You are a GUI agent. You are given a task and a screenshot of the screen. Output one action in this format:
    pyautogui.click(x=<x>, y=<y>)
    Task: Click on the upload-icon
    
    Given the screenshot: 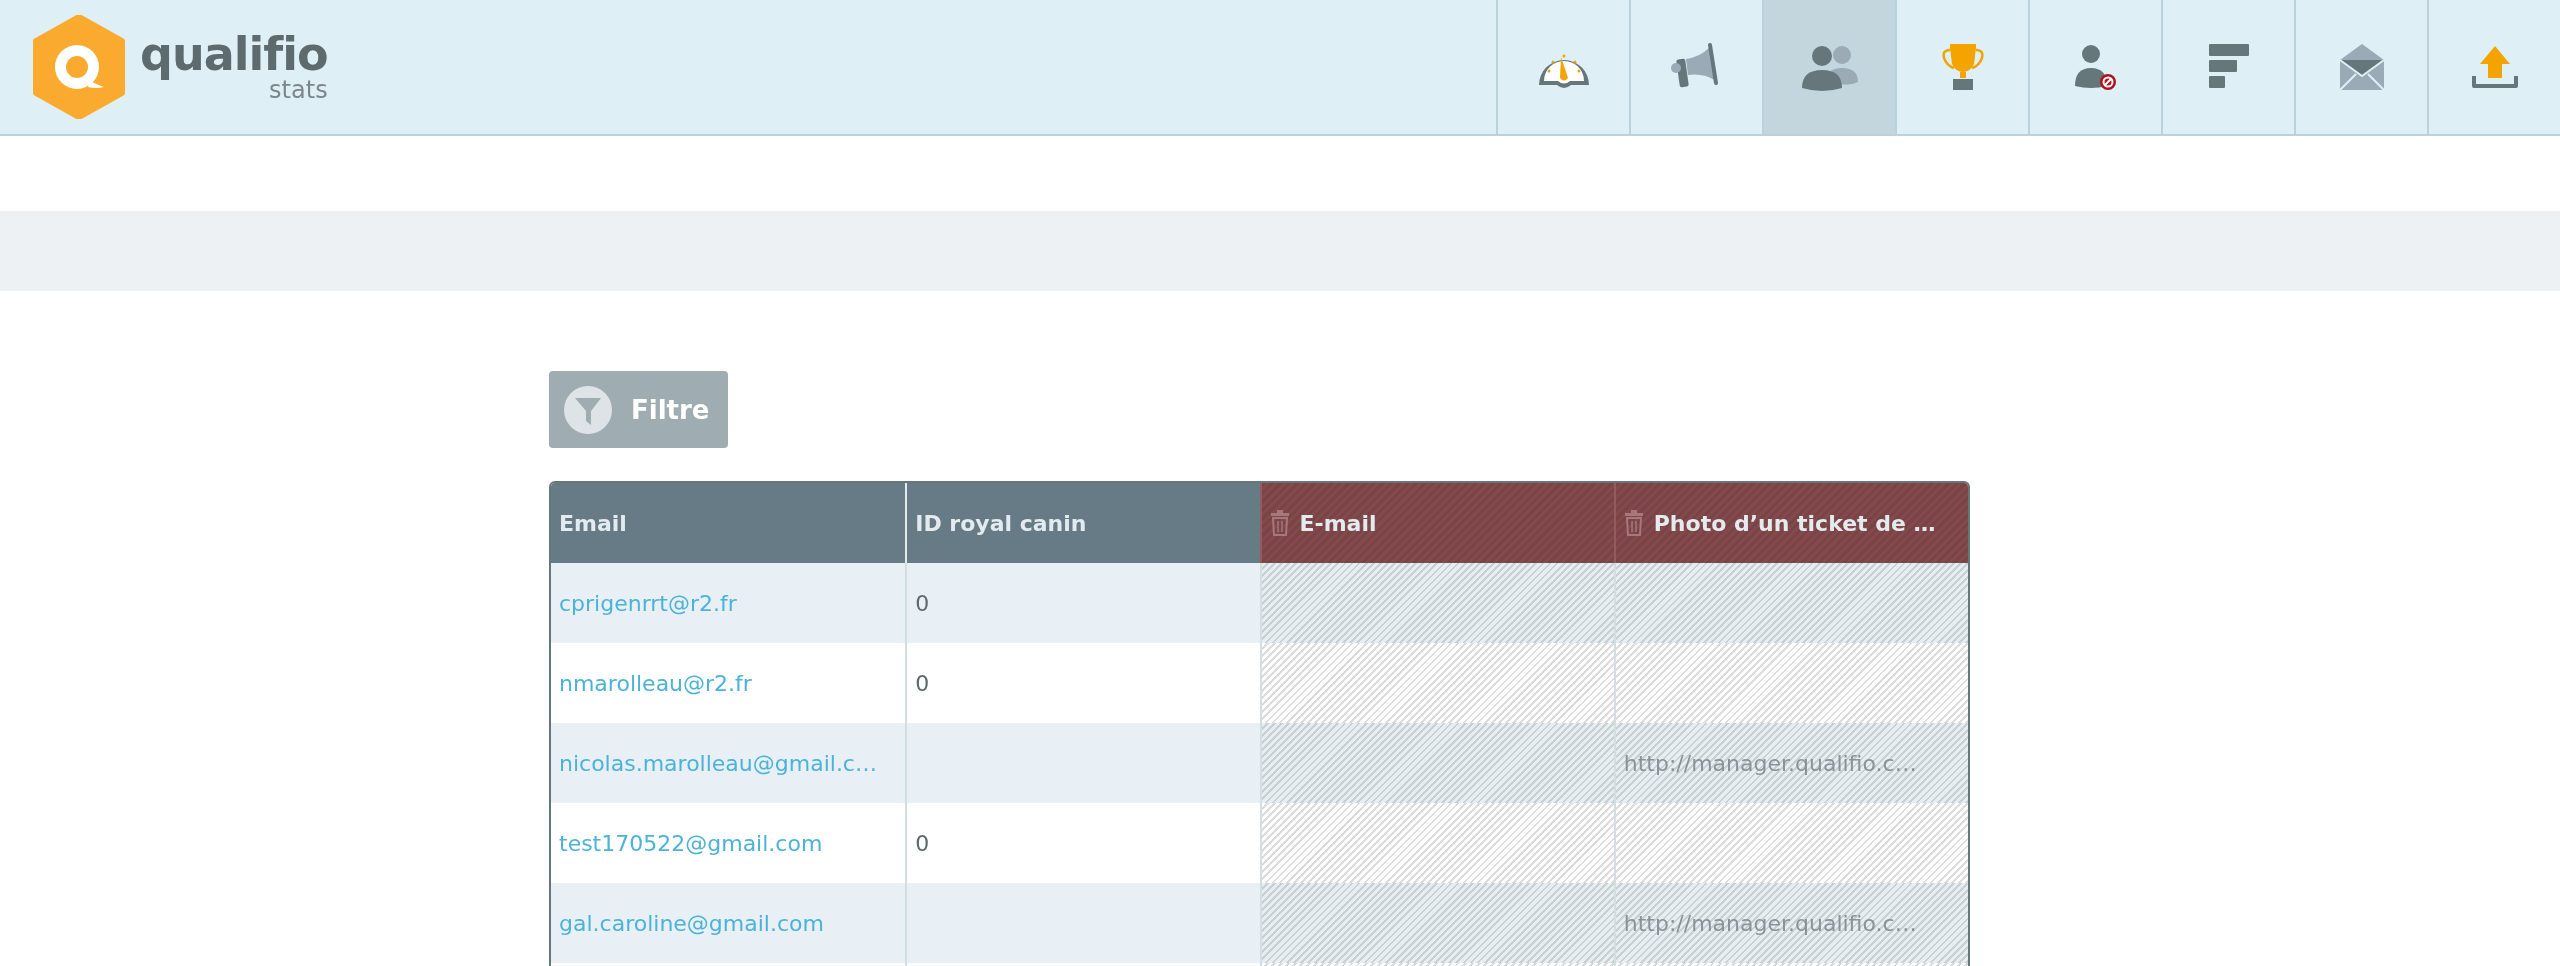 What is the action you would take?
    pyautogui.click(x=2494, y=67)
    